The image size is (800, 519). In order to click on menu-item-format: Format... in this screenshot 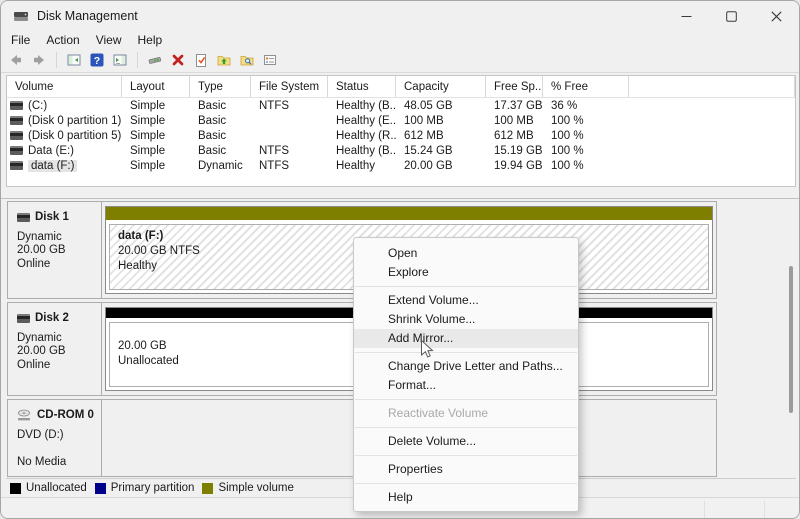, I will do `click(466, 385)`.